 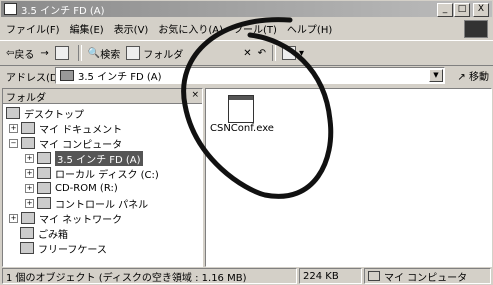 What do you see at coordinates (131, 28) in the screenshot?
I see `menu-view: 表示(V)` at bounding box center [131, 28].